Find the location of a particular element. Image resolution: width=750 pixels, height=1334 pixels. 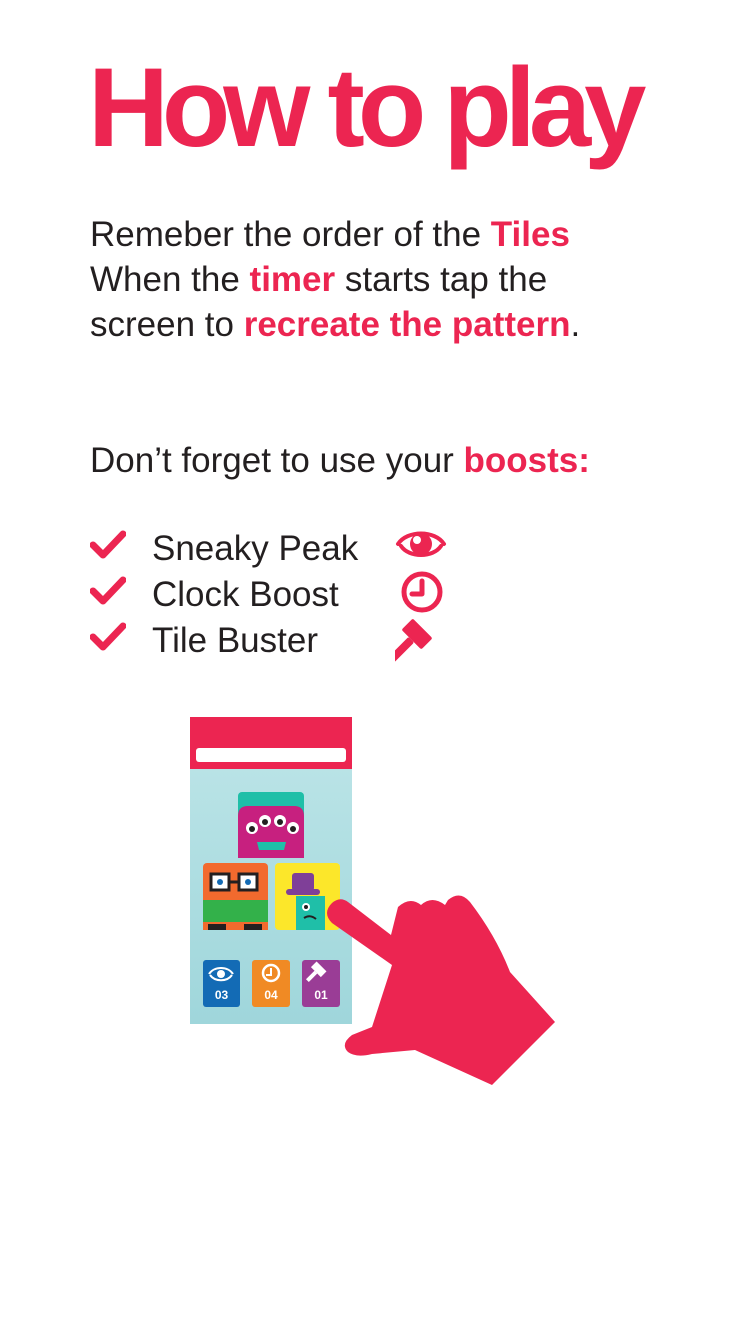

monster-tile-magenta is located at coordinates (271, 825).